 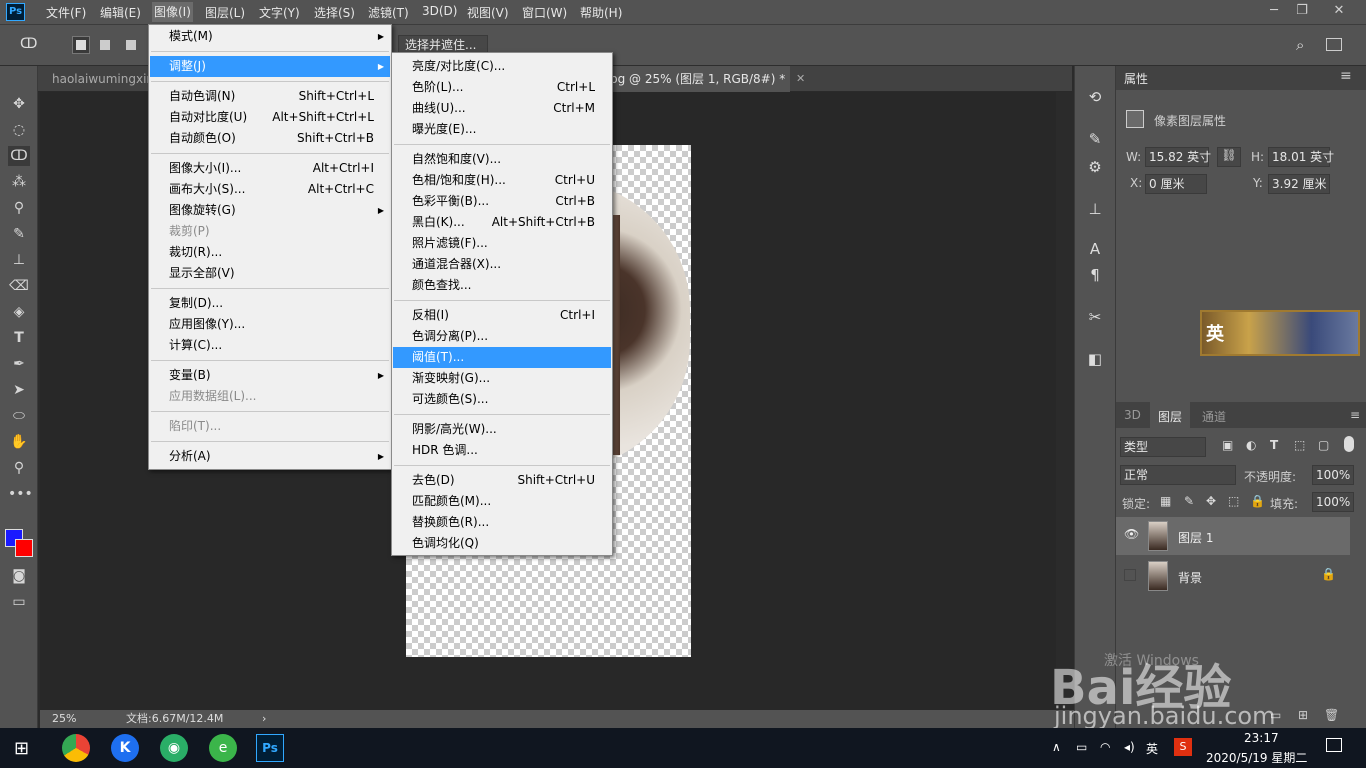 What do you see at coordinates (1095, 317) in the screenshot?
I see `tools-preset-icon: ✂` at bounding box center [1095, 317].